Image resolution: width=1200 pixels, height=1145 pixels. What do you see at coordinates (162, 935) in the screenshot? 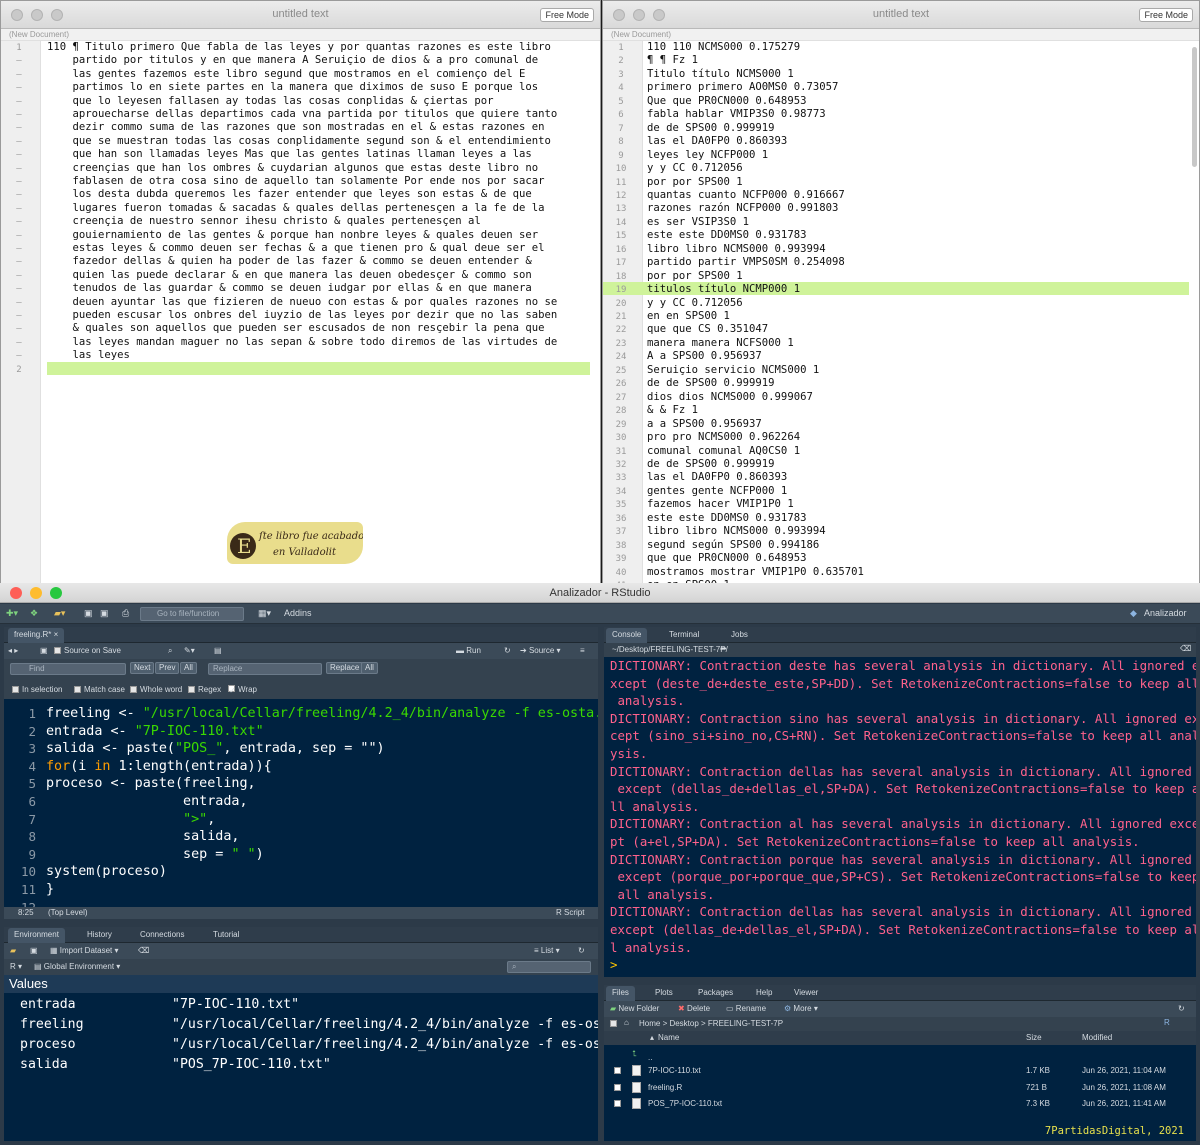
I see `tab-connections: Connections` at bounding box center [162, 935].